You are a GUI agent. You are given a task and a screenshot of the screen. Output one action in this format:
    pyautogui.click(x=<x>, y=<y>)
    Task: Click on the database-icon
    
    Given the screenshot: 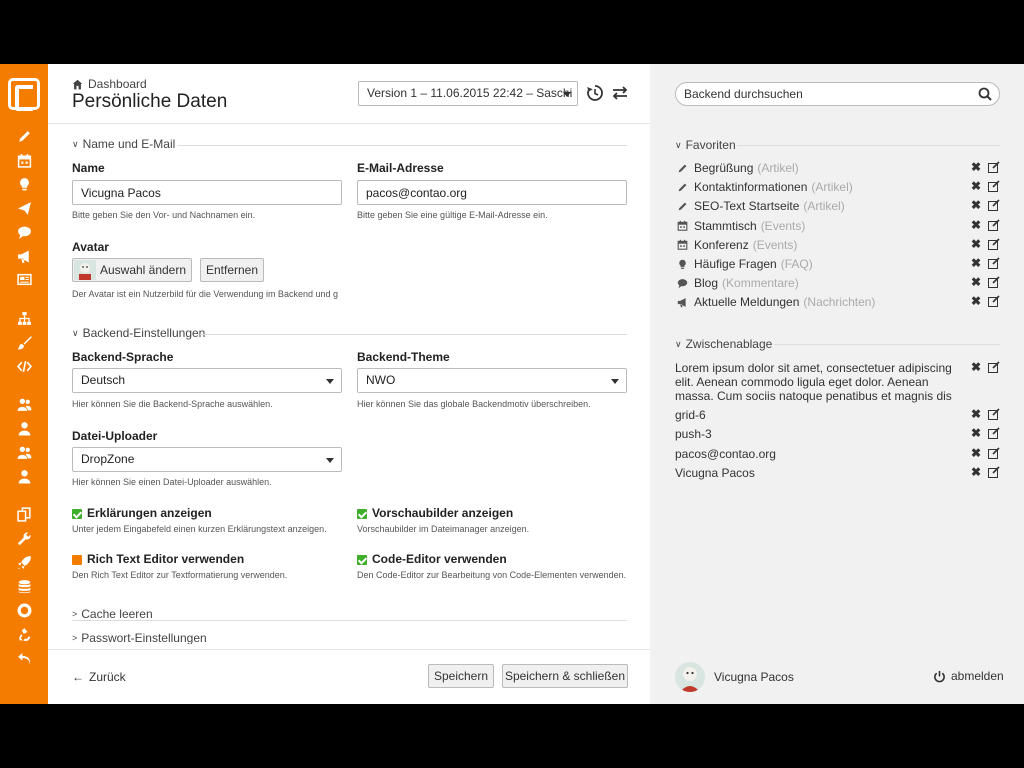 What is the action you would take?
    pyautogui.click(x=24, y=586)
    